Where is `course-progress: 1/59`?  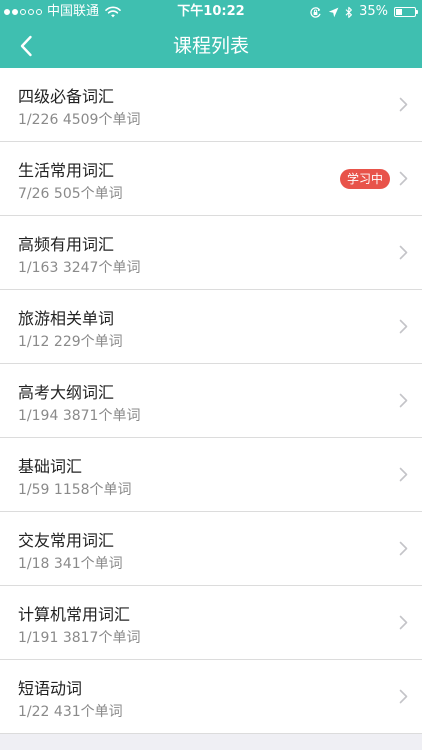 course-progress: 1/59 is located at coordinates (34, 490).